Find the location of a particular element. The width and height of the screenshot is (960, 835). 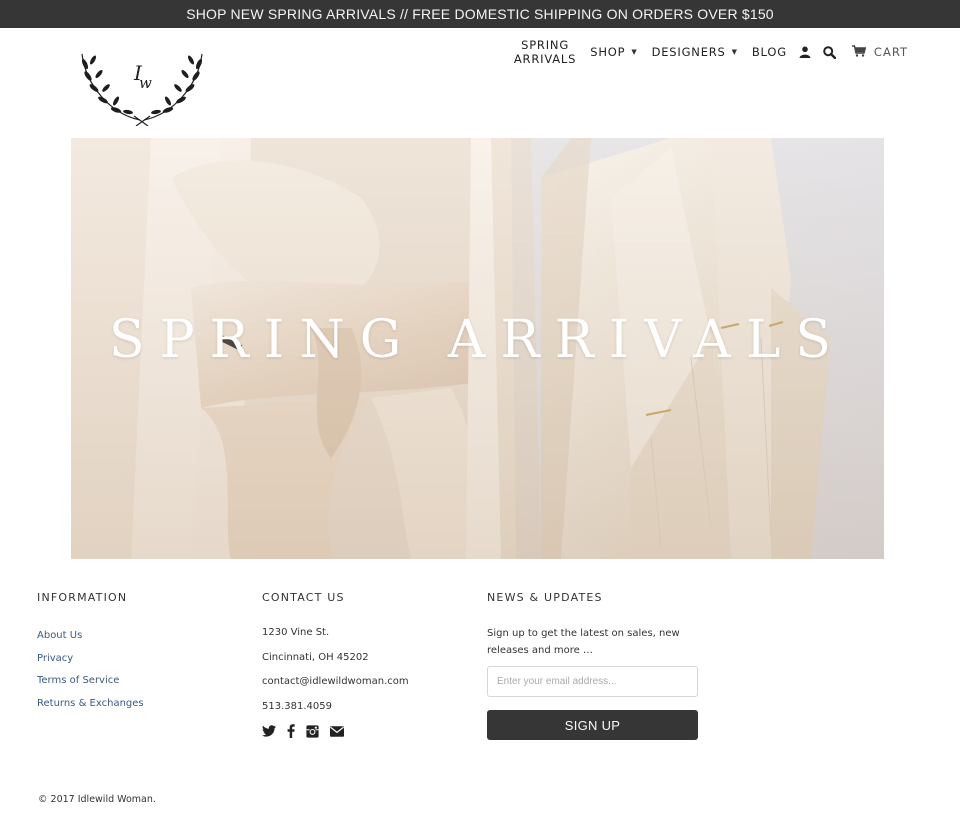

link-terms-of-service: Terms of Service is located at coordinates (90, 685).